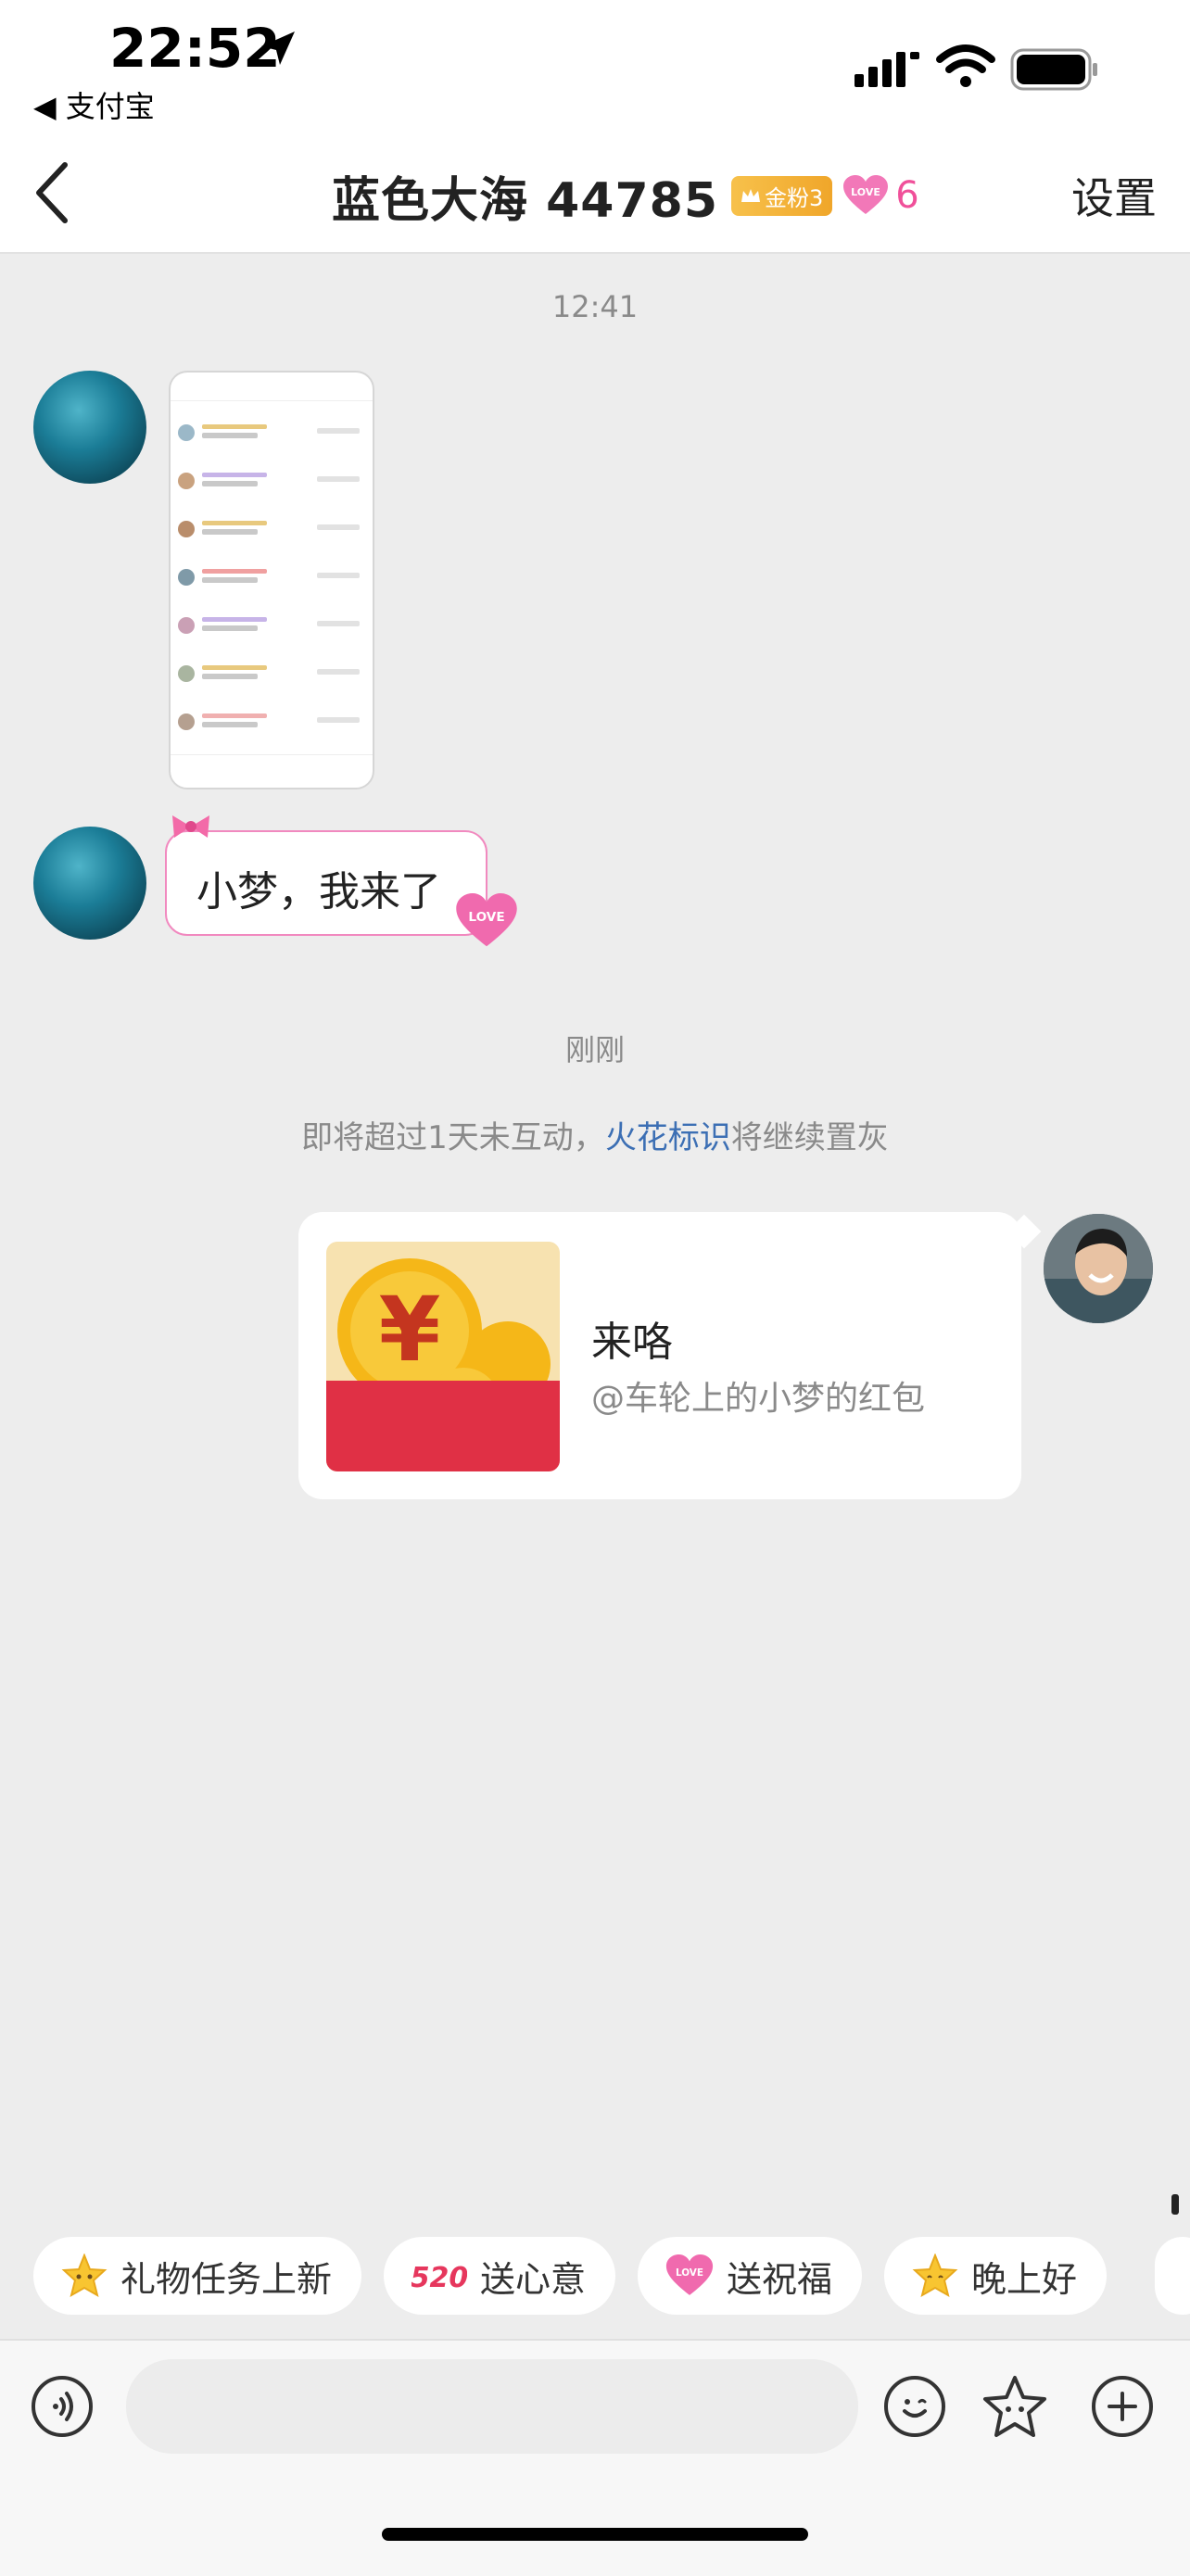 The image size is (1190, 2576). What do you see at coordinates (1053, 69) in the screenshot?
I see `battery-icon` at bounding box center [1053, 69].